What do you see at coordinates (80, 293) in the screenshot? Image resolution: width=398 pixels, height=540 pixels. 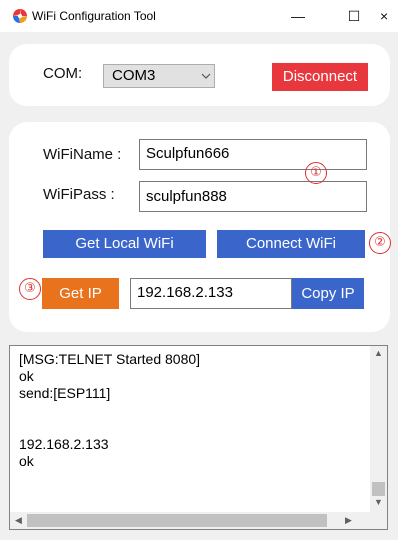 I see `get-ip-button: Get IP` at bounding box center [80, 293].